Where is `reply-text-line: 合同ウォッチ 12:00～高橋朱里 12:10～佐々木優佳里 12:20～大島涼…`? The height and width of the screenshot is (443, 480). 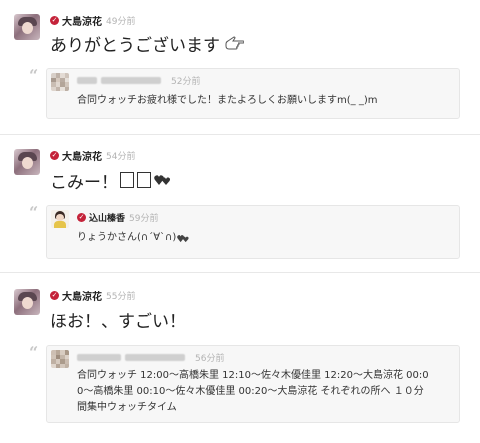
reply-text-line: 合同ウォッチ 12:00～高橋朱里 12:10～佐々木優佳里 12:20～大島涼… is located at coordinates (253, 375).